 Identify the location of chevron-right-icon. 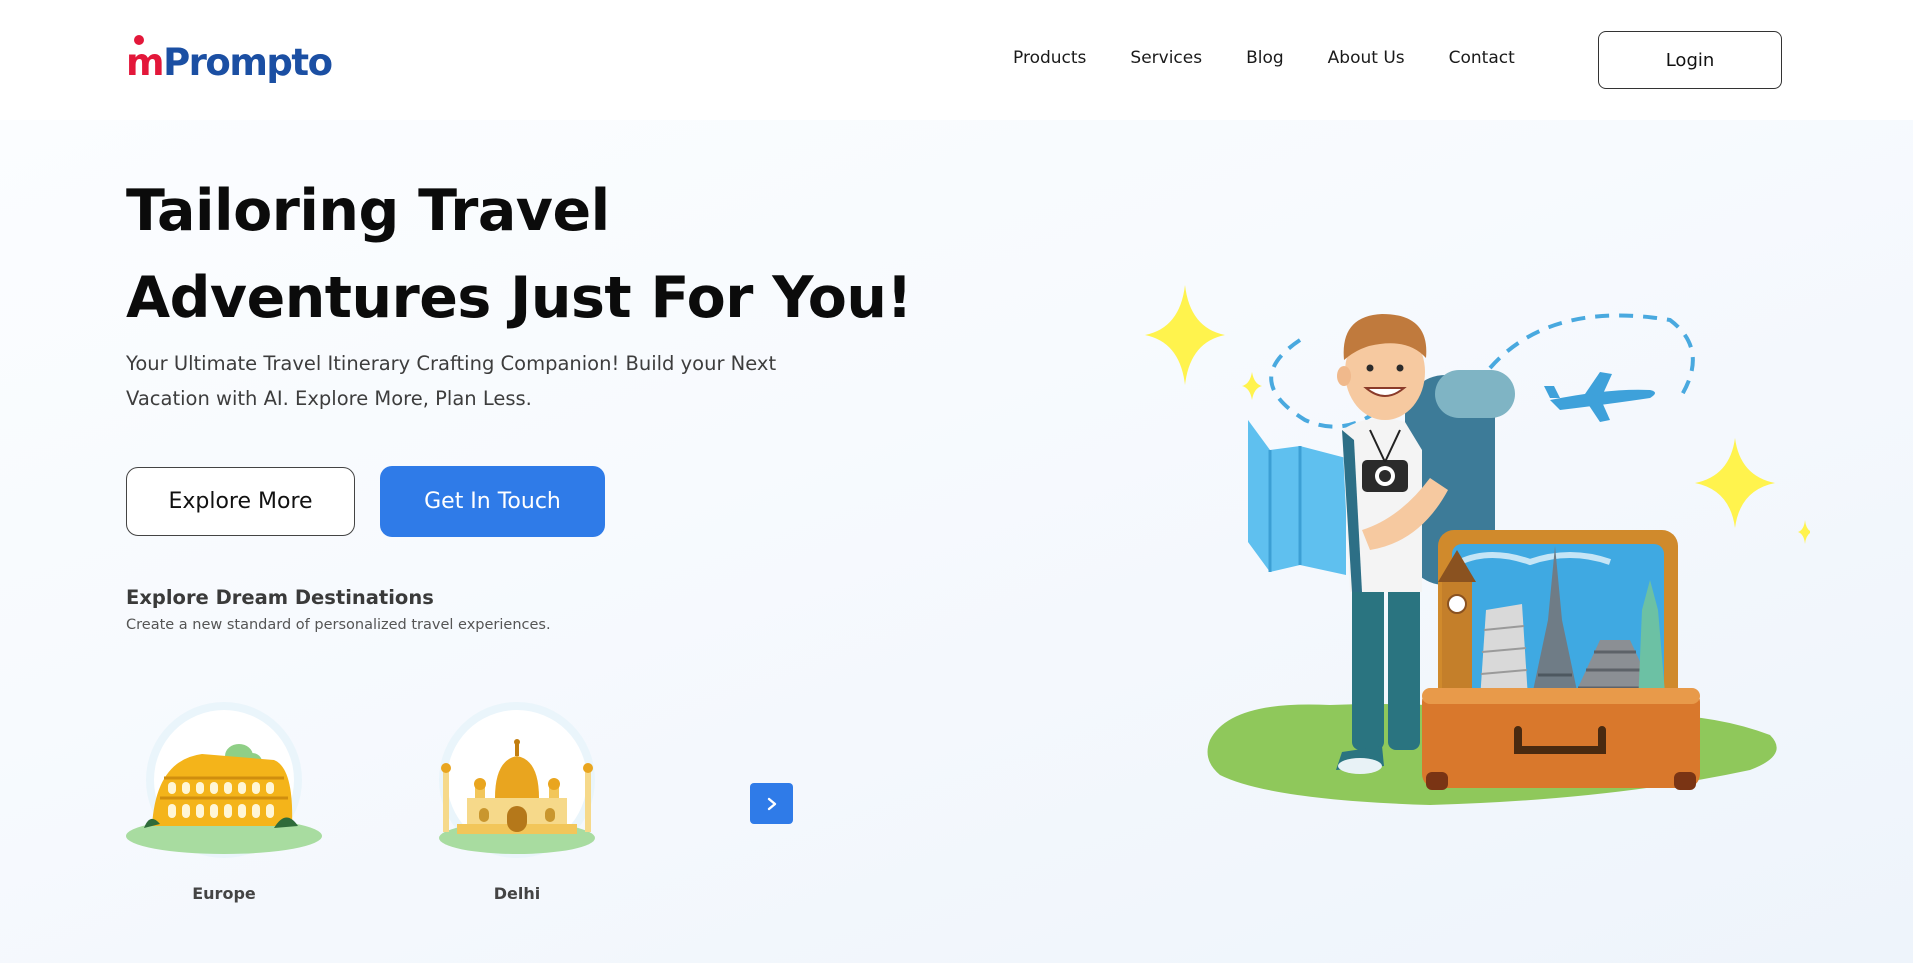
(771, 803).